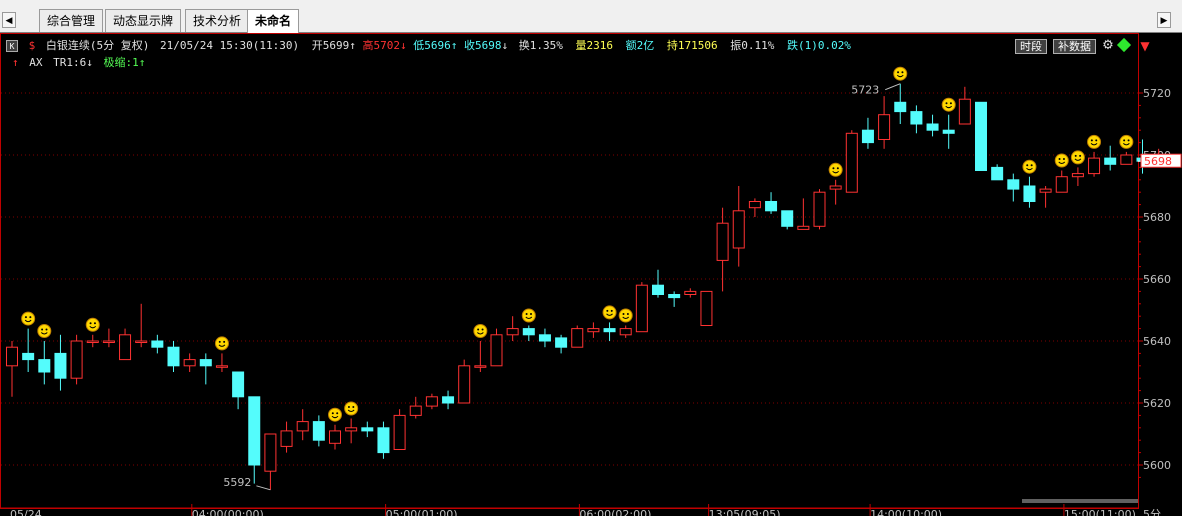  What do you see at coordinates (32, 45) in the screenshot?
I see `dollar-icon: $` at bounding box center [32, 45].